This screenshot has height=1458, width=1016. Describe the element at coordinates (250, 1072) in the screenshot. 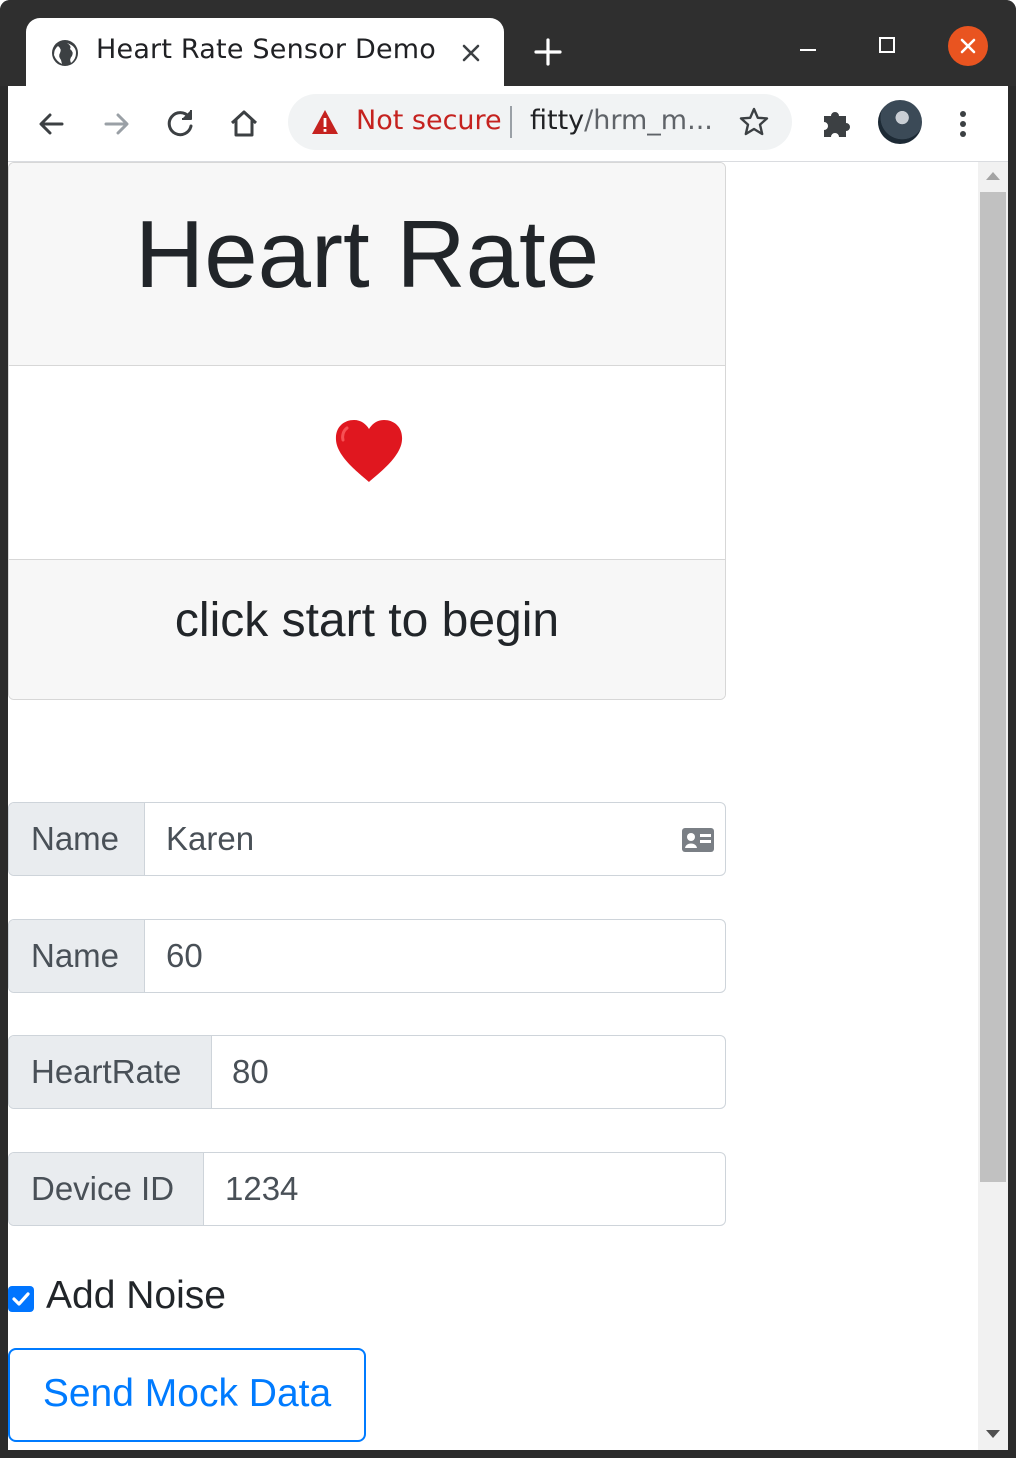

I see `heartrate-input: 80` at that location.